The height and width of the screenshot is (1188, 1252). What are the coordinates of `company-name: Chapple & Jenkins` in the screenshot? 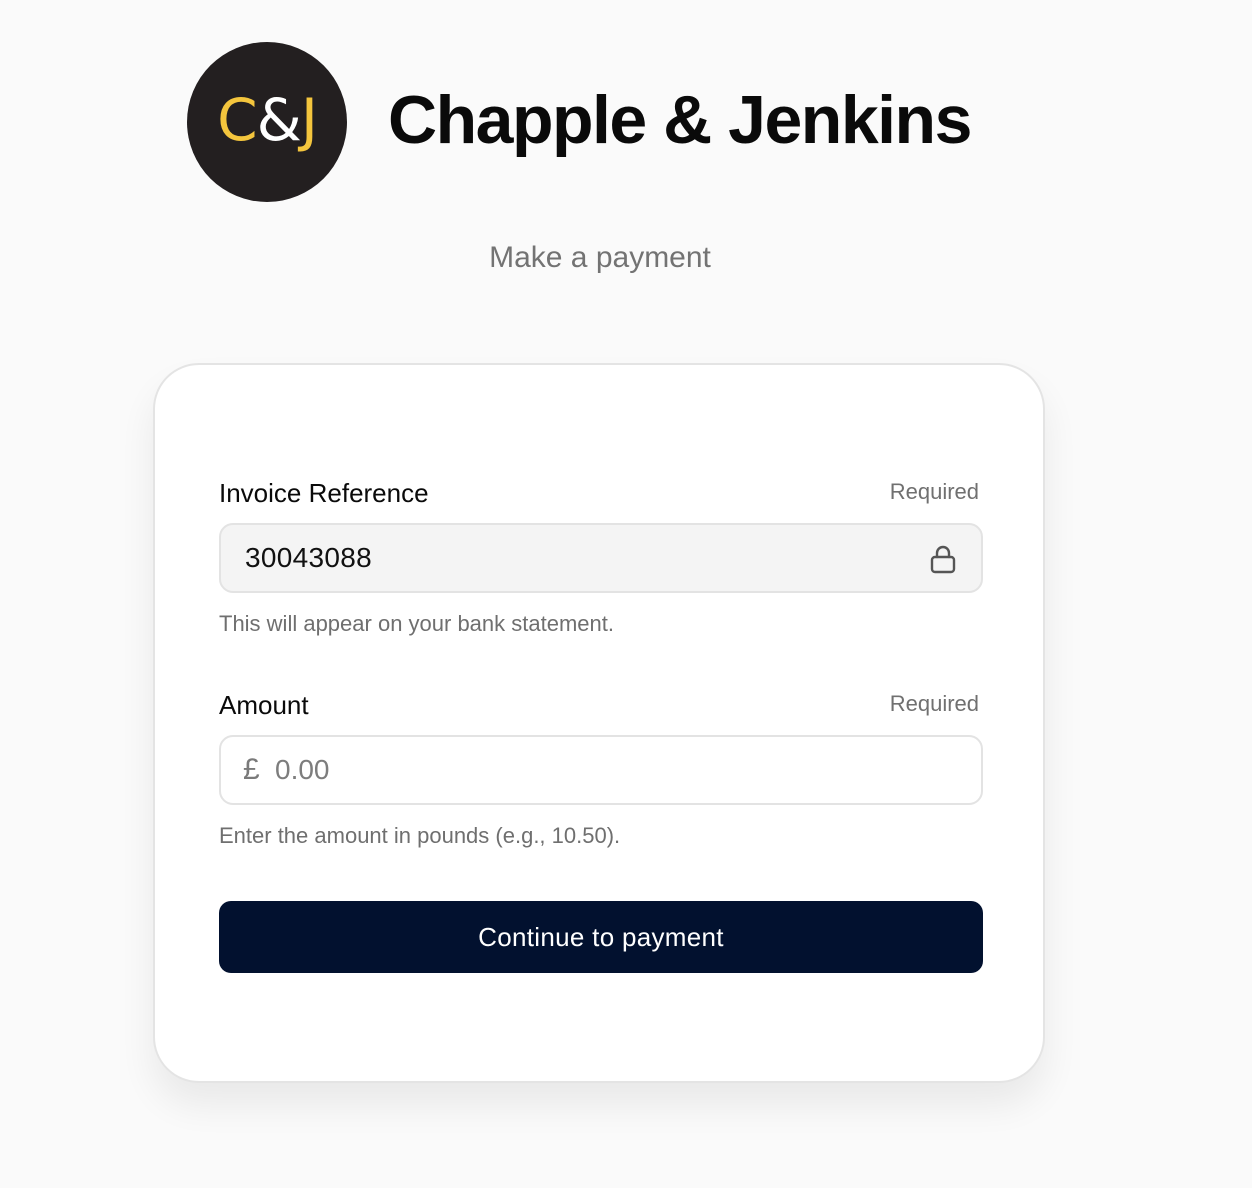 It's located at (680, 120).